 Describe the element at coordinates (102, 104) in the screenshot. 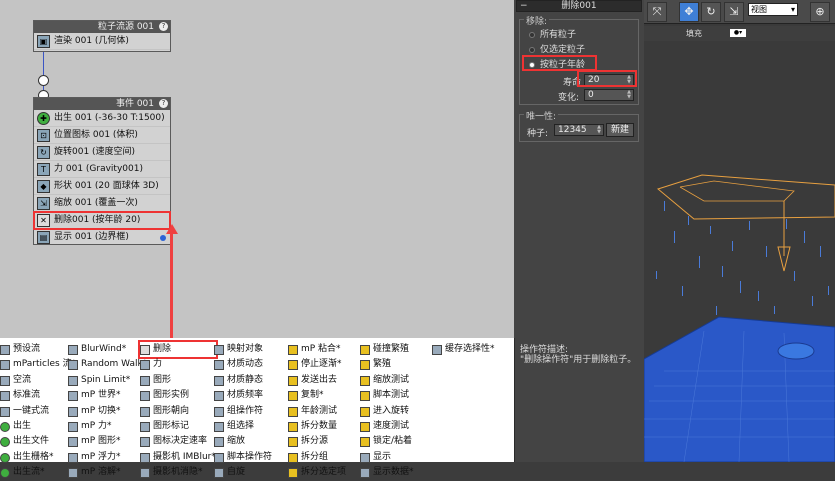

I see `event-node-title: 事件 001 ?` at that location.